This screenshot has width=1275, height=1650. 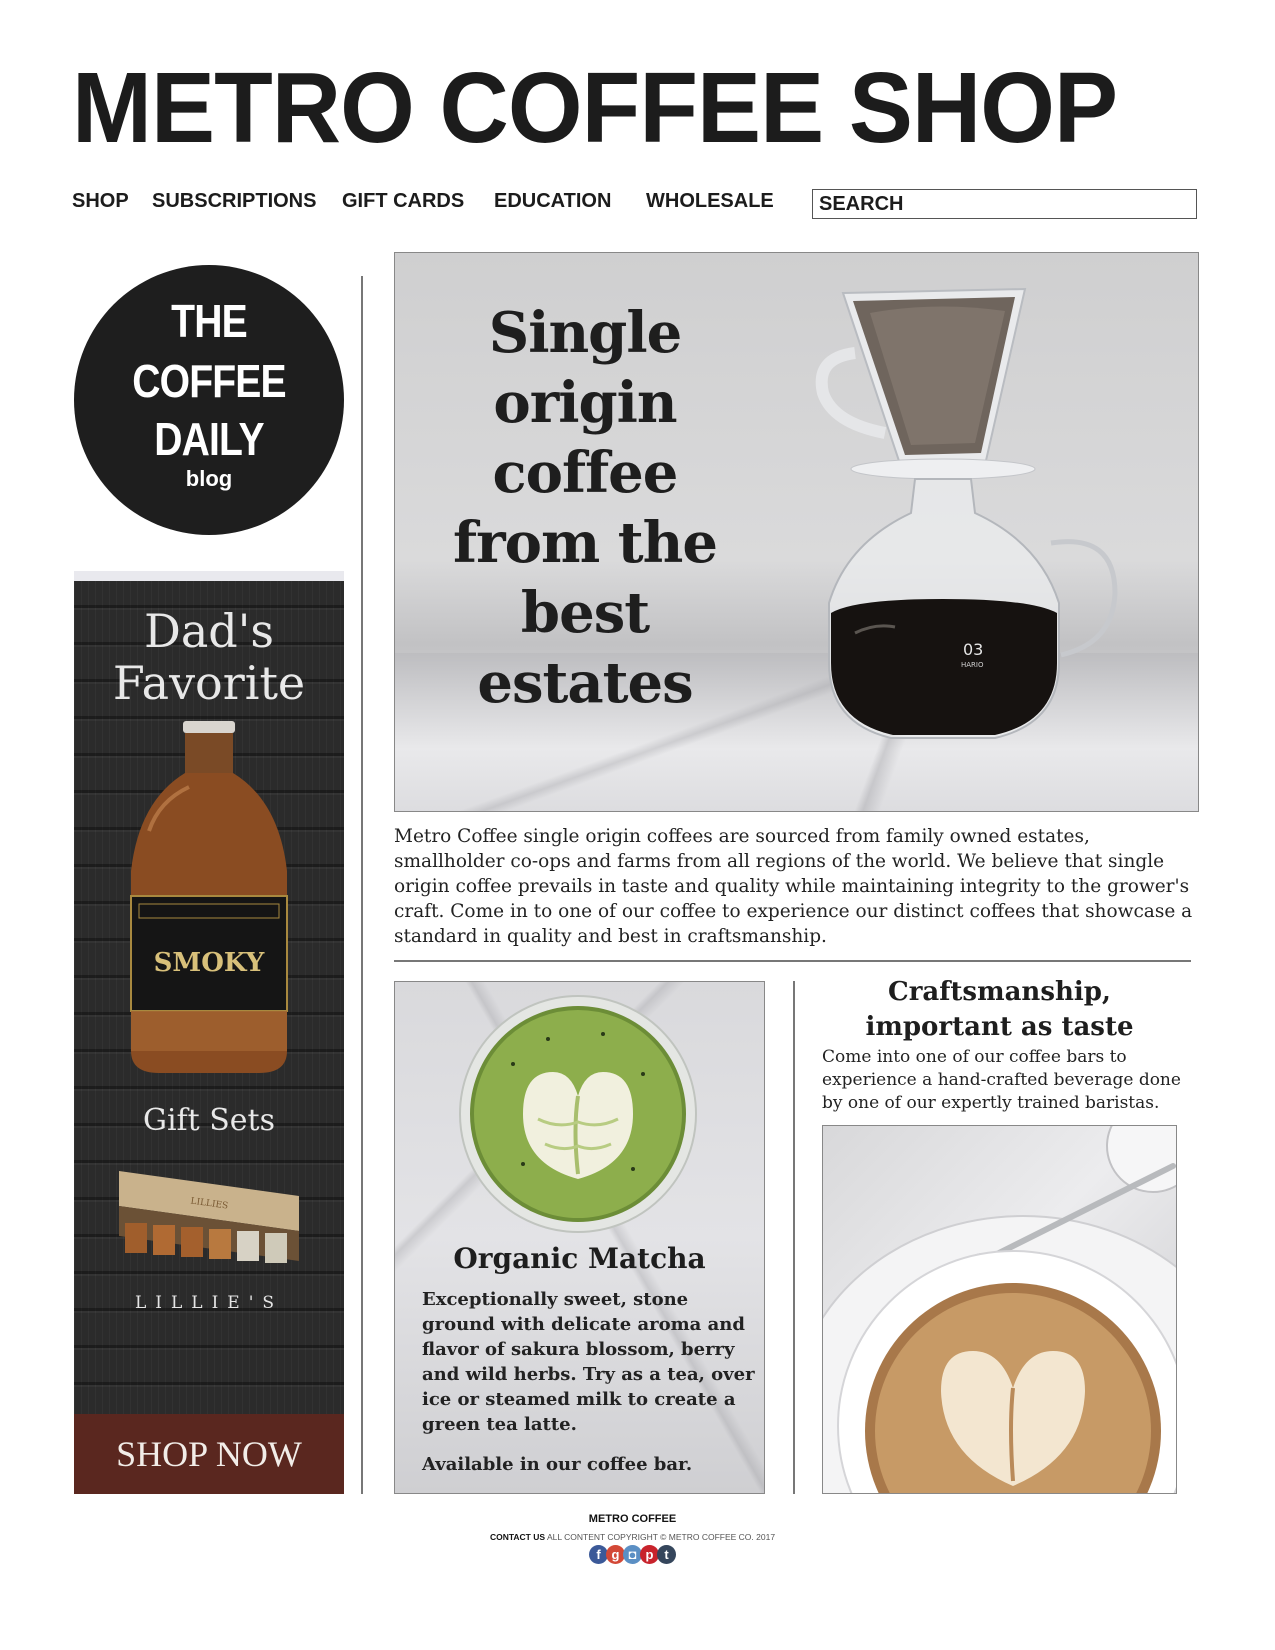 What do you see at coordinates (209, 1454) in the screenshot?
I see `ad-shop-now-button: SHOP NOW` at bounding box center [209, 1454].